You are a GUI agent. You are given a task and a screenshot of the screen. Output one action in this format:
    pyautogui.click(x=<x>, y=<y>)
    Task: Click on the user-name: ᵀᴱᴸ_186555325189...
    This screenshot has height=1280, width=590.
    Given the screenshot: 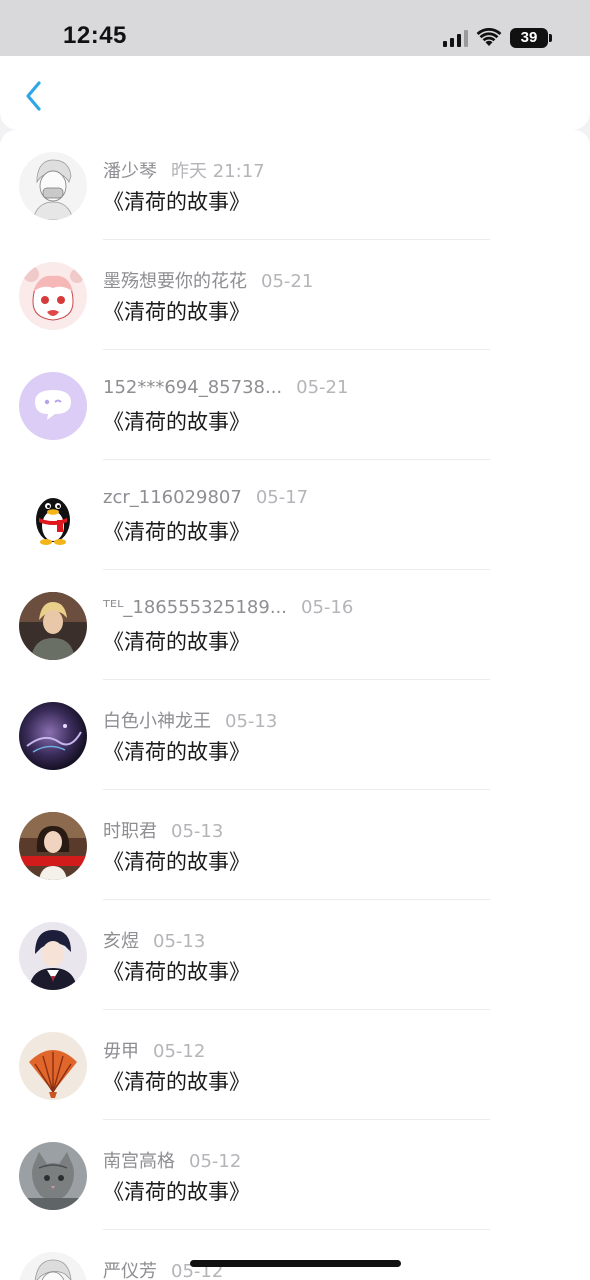 What is the action you would take?
    pyautogui.click(x=195, y=607)
    